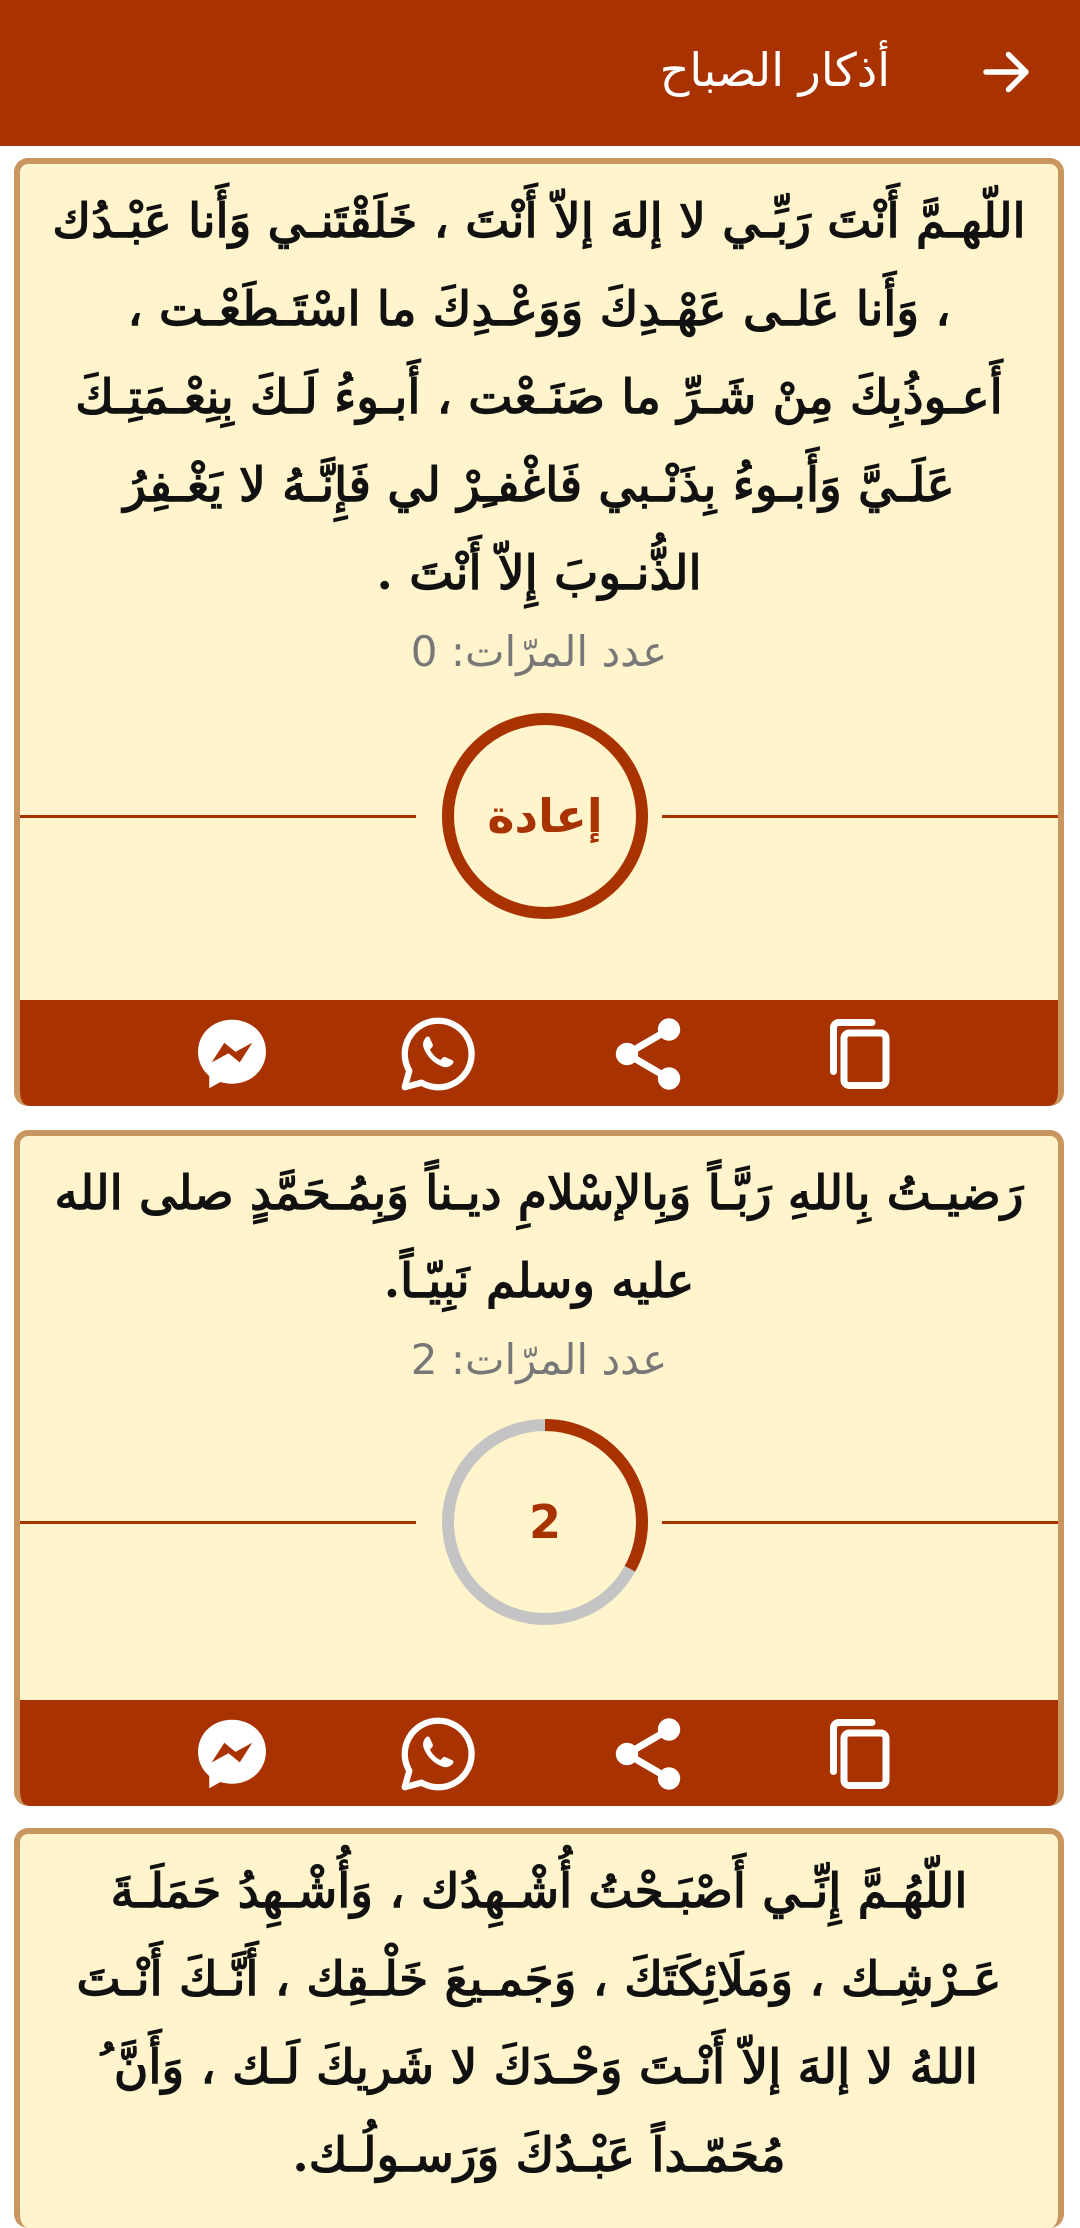 This screenshot has height=2228, width=1080. Describe the element at coordinates (539, 1359) in the screenshot. I see `repeat-count-label: عدد المرّات: 2` at that location.